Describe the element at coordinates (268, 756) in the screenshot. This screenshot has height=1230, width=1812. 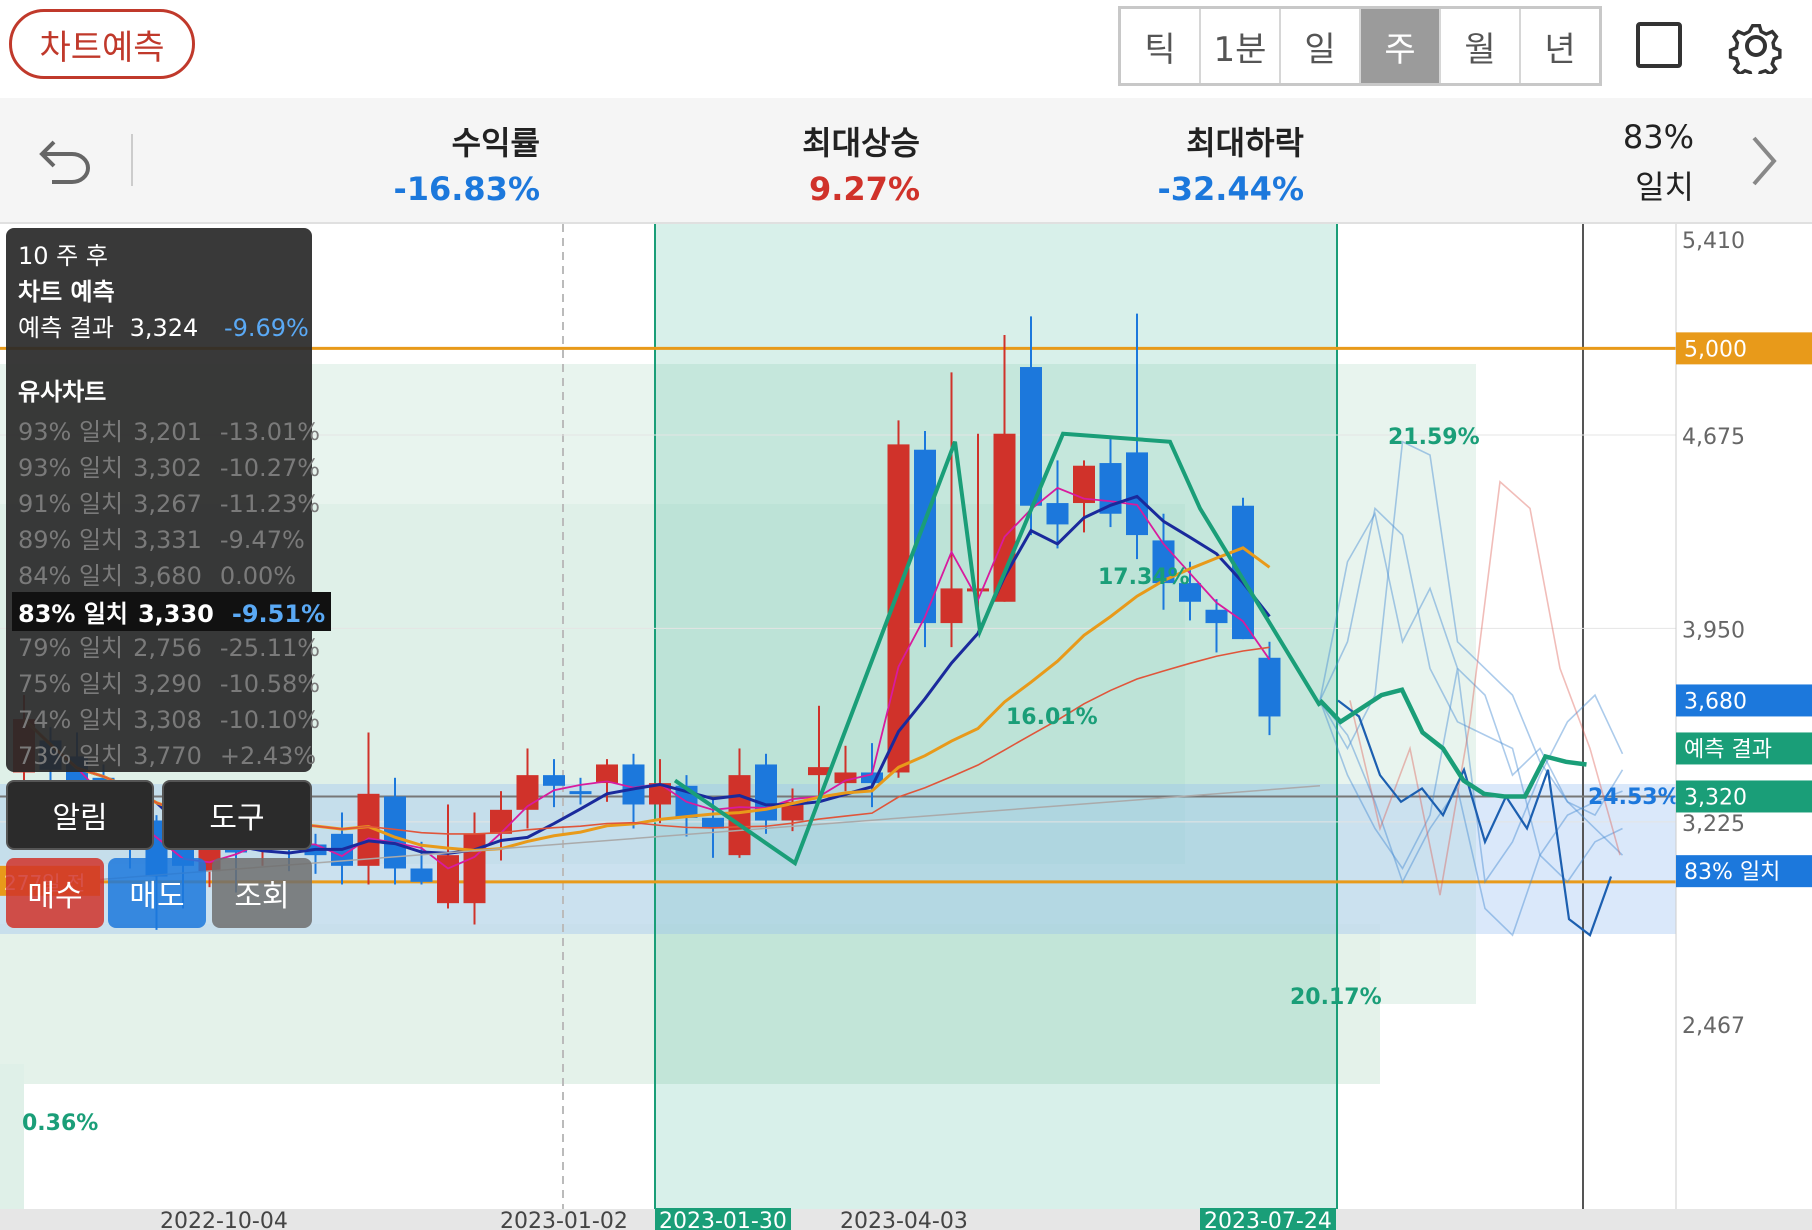
I see `similar-pct: +2.43%` at that location.